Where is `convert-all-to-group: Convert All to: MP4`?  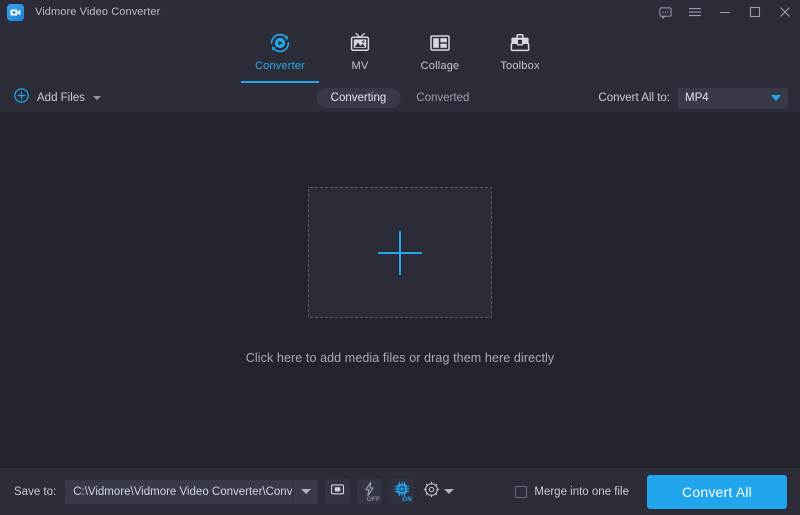
convert-all-to-group: Convert All to: MP4 is located at coordinates (693, 98).